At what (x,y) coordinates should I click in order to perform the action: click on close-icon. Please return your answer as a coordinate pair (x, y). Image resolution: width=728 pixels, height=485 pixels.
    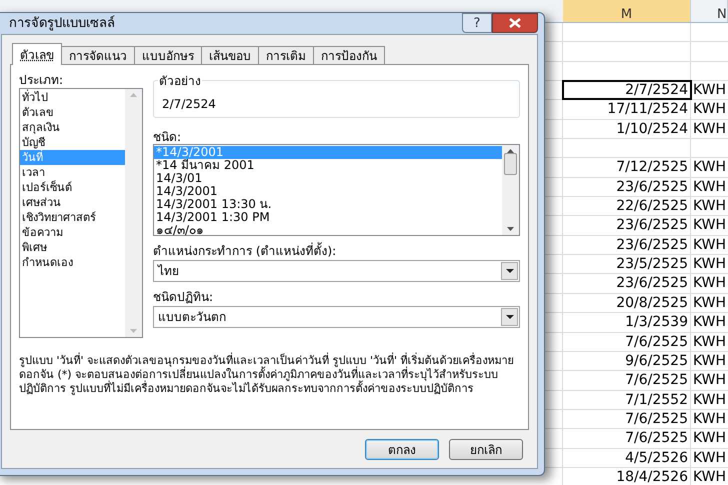
    Looking at the image, I should click on (515, 23).